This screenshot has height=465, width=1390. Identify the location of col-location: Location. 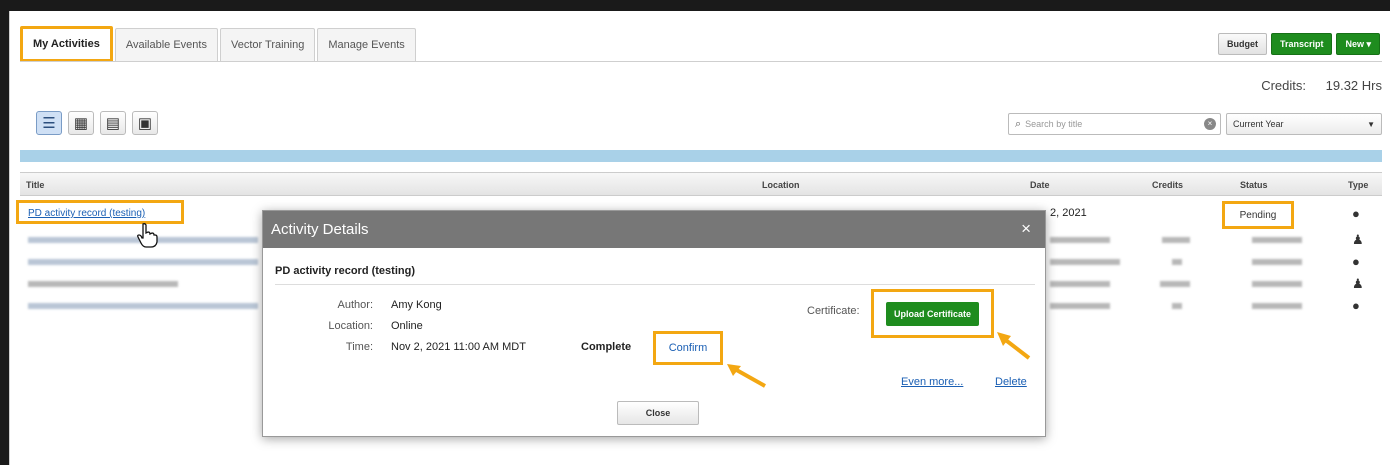
(781, 185).